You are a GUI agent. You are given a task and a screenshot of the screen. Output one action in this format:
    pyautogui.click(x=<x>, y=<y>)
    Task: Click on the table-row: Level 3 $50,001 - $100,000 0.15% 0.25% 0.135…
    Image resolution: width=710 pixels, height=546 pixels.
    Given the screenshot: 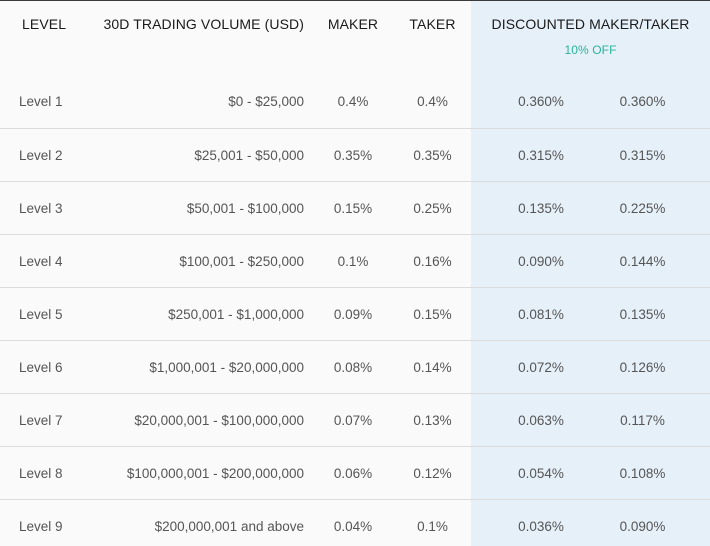 What is the action you would take?
    pyautogui.click(x=355, y=208)
    